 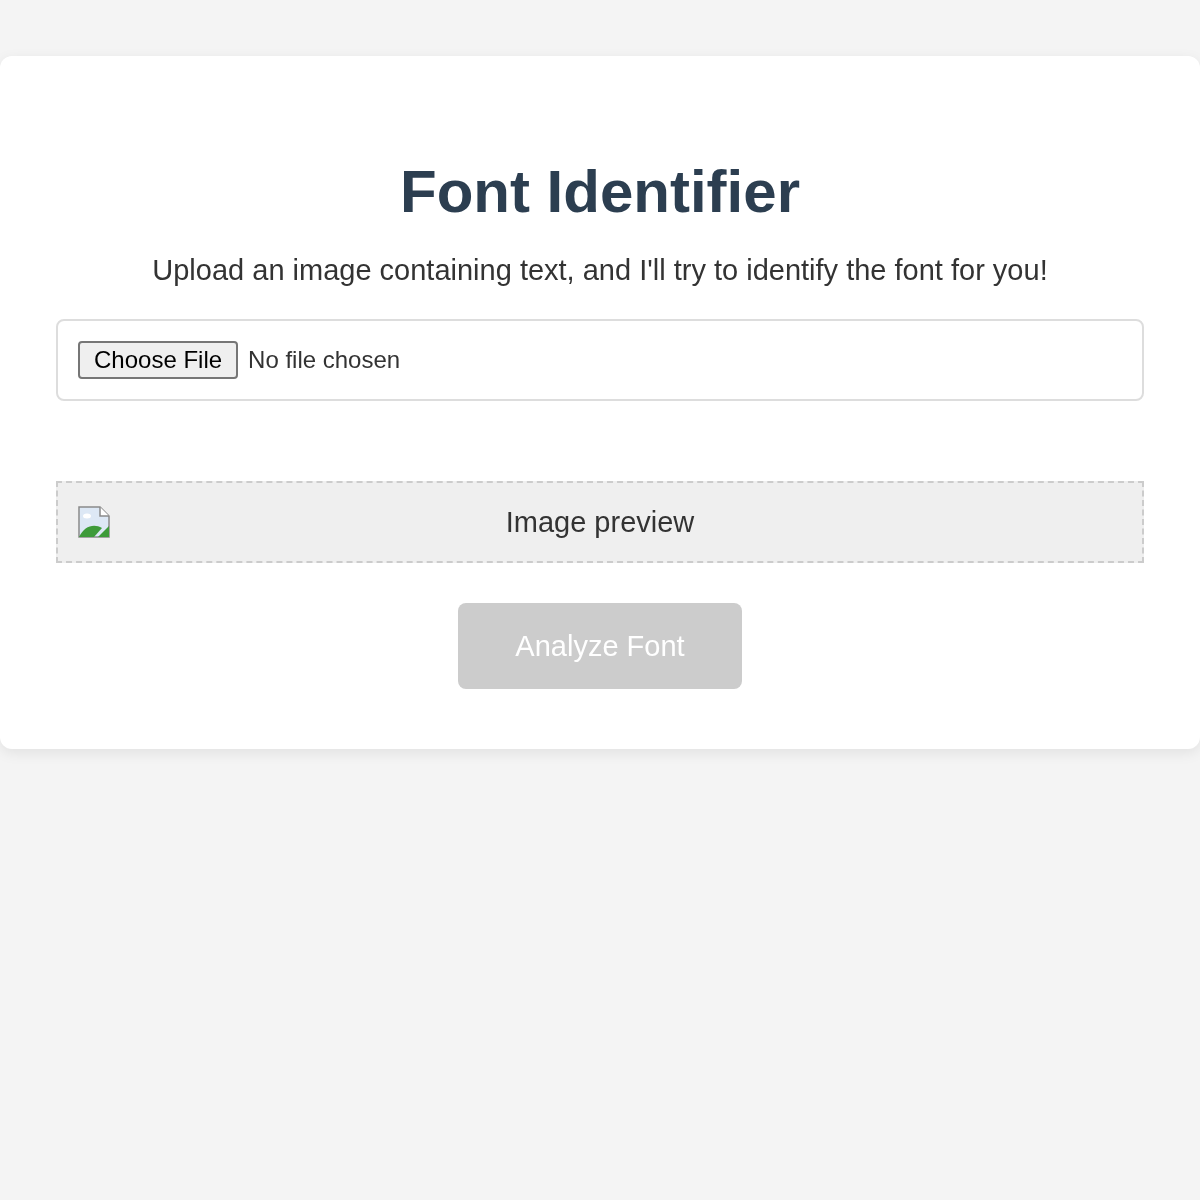 What do you see at coordinates (600, 270) in the screenshot?
I see `page-description: Upload an image containing text, and I'll try to identify the font for you!` at bounding box center [600, 270].